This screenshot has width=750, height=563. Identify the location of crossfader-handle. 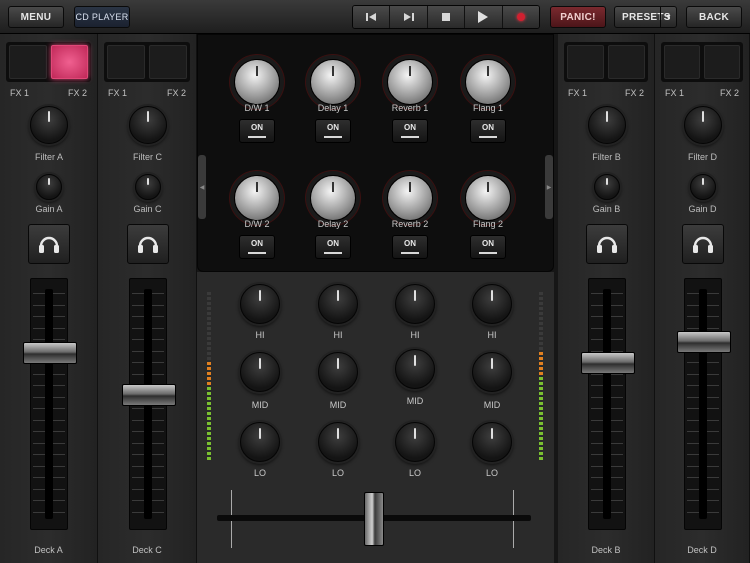
(374, 519).